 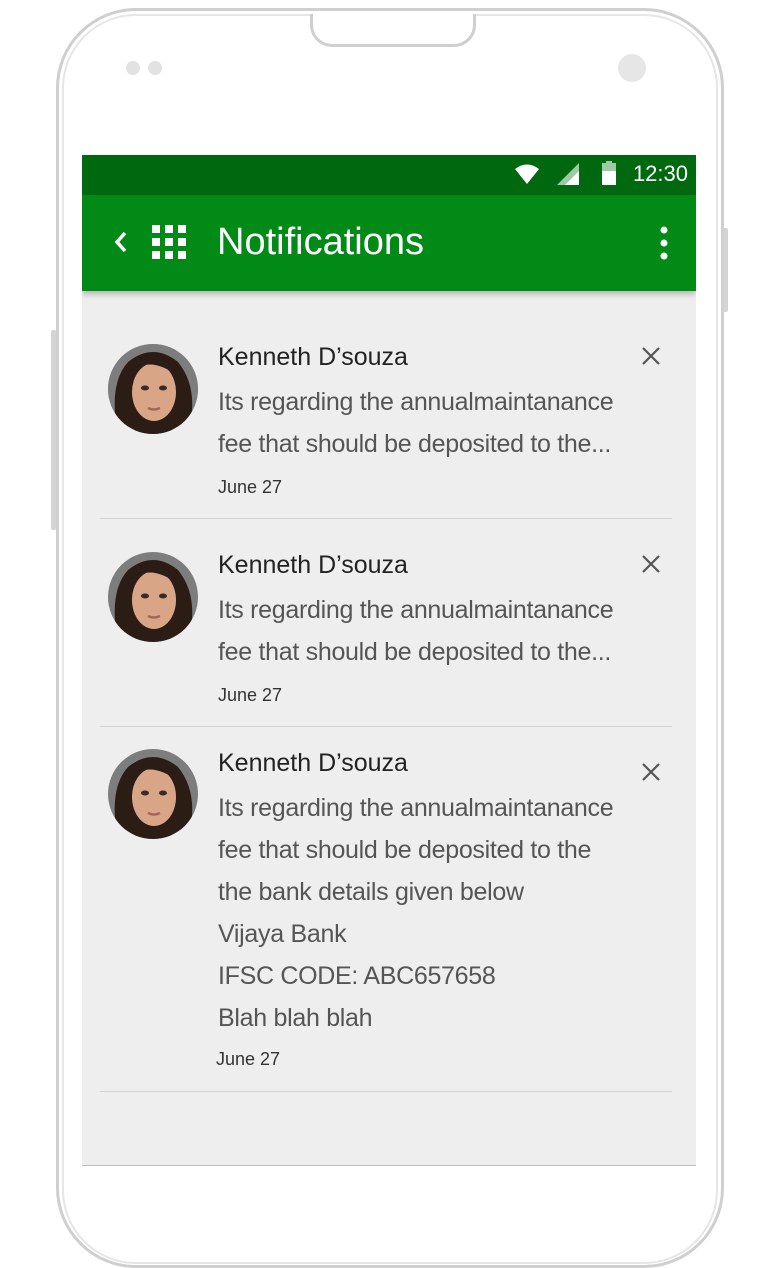 What do you see at coordinates (357, 976) in the screenshot?
I see `message-line: IFSC CODE: ABC657658` at bounding box center [357, 976].